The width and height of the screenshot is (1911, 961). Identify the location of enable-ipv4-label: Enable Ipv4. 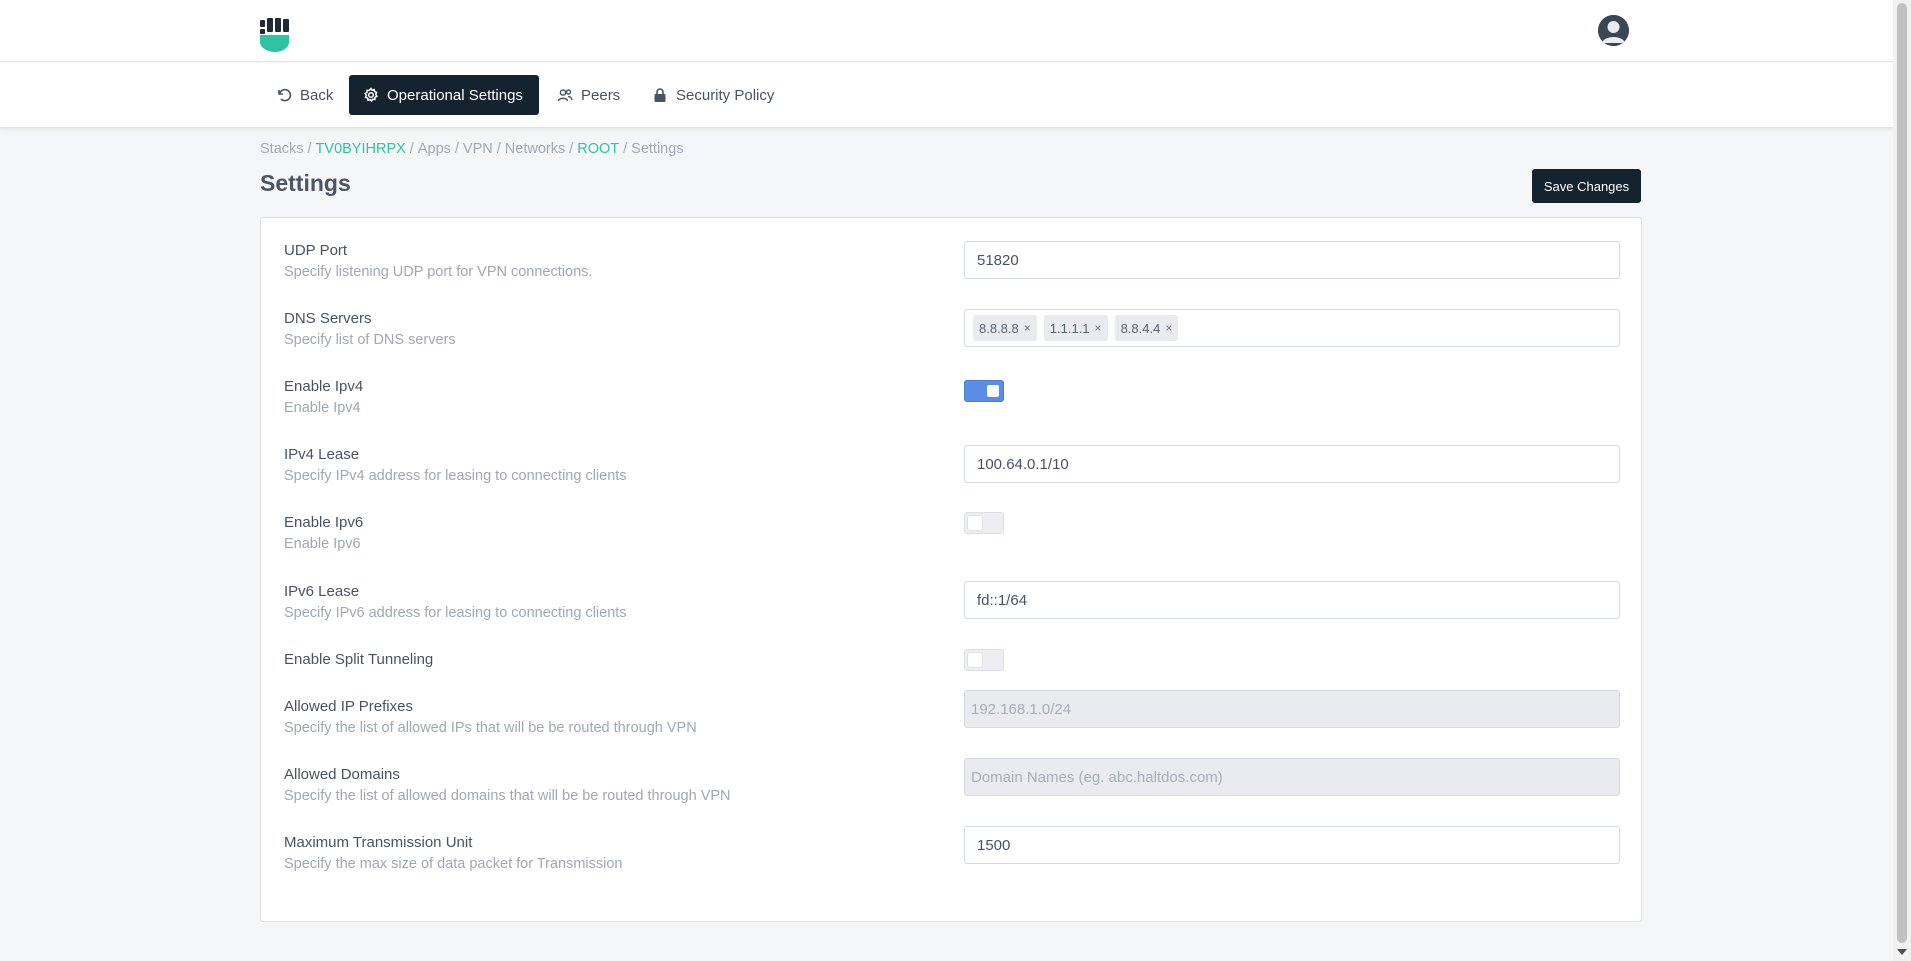
(324, 386).